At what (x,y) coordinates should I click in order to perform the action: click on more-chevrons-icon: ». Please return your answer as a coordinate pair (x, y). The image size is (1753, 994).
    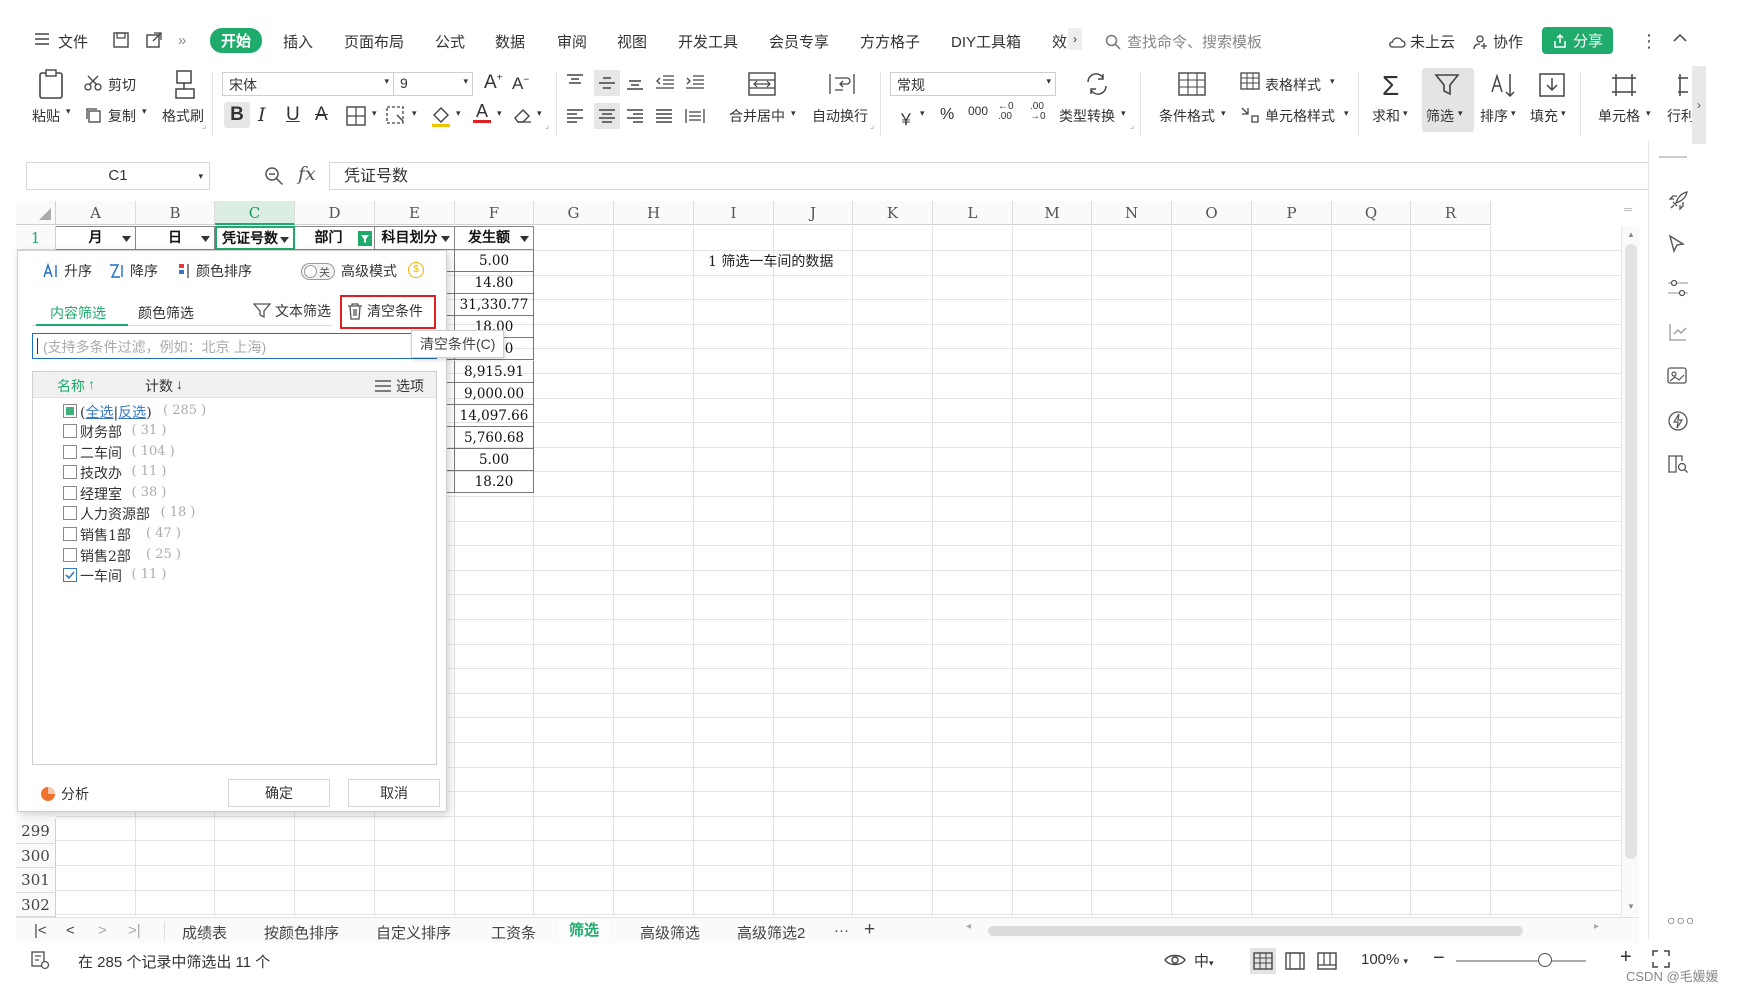
    Looking at the image, I should click on (182, 40).